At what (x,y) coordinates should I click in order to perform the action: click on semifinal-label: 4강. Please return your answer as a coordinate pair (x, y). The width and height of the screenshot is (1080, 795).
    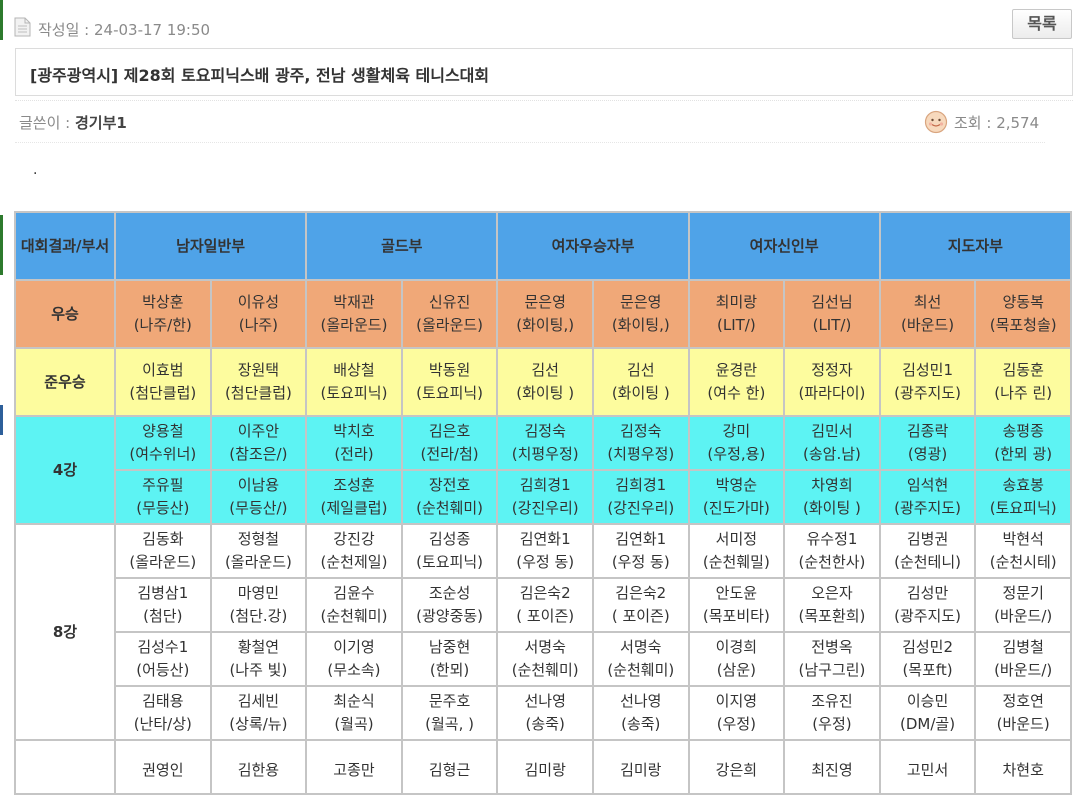
    Looking at the image, I should click on (65, 470).